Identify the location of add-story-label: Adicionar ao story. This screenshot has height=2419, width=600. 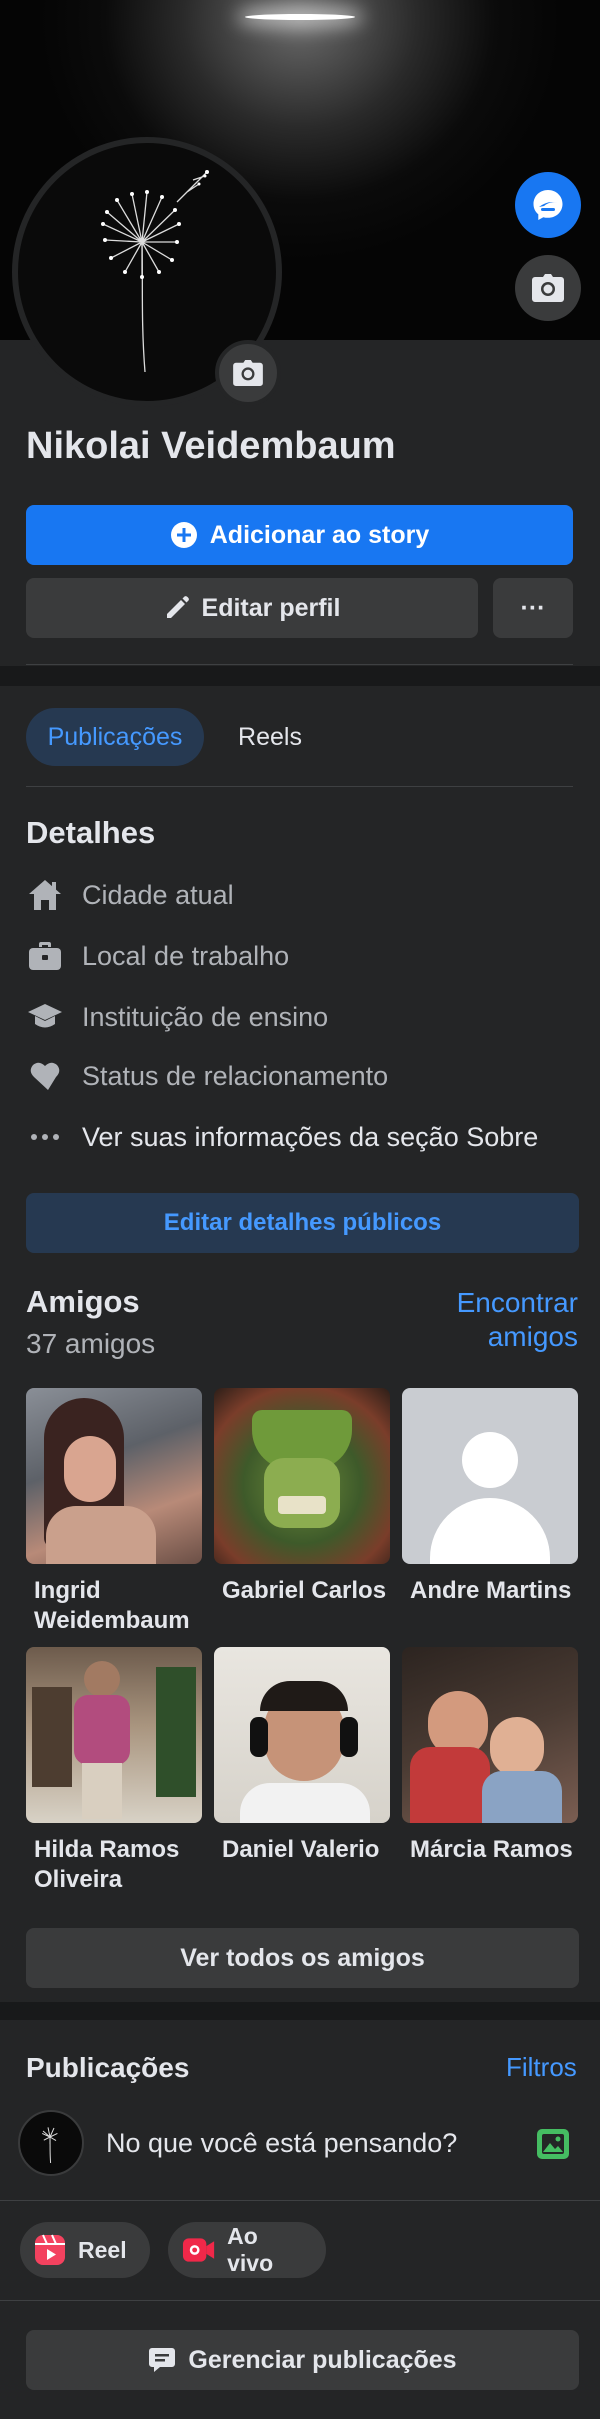
(319, 534).